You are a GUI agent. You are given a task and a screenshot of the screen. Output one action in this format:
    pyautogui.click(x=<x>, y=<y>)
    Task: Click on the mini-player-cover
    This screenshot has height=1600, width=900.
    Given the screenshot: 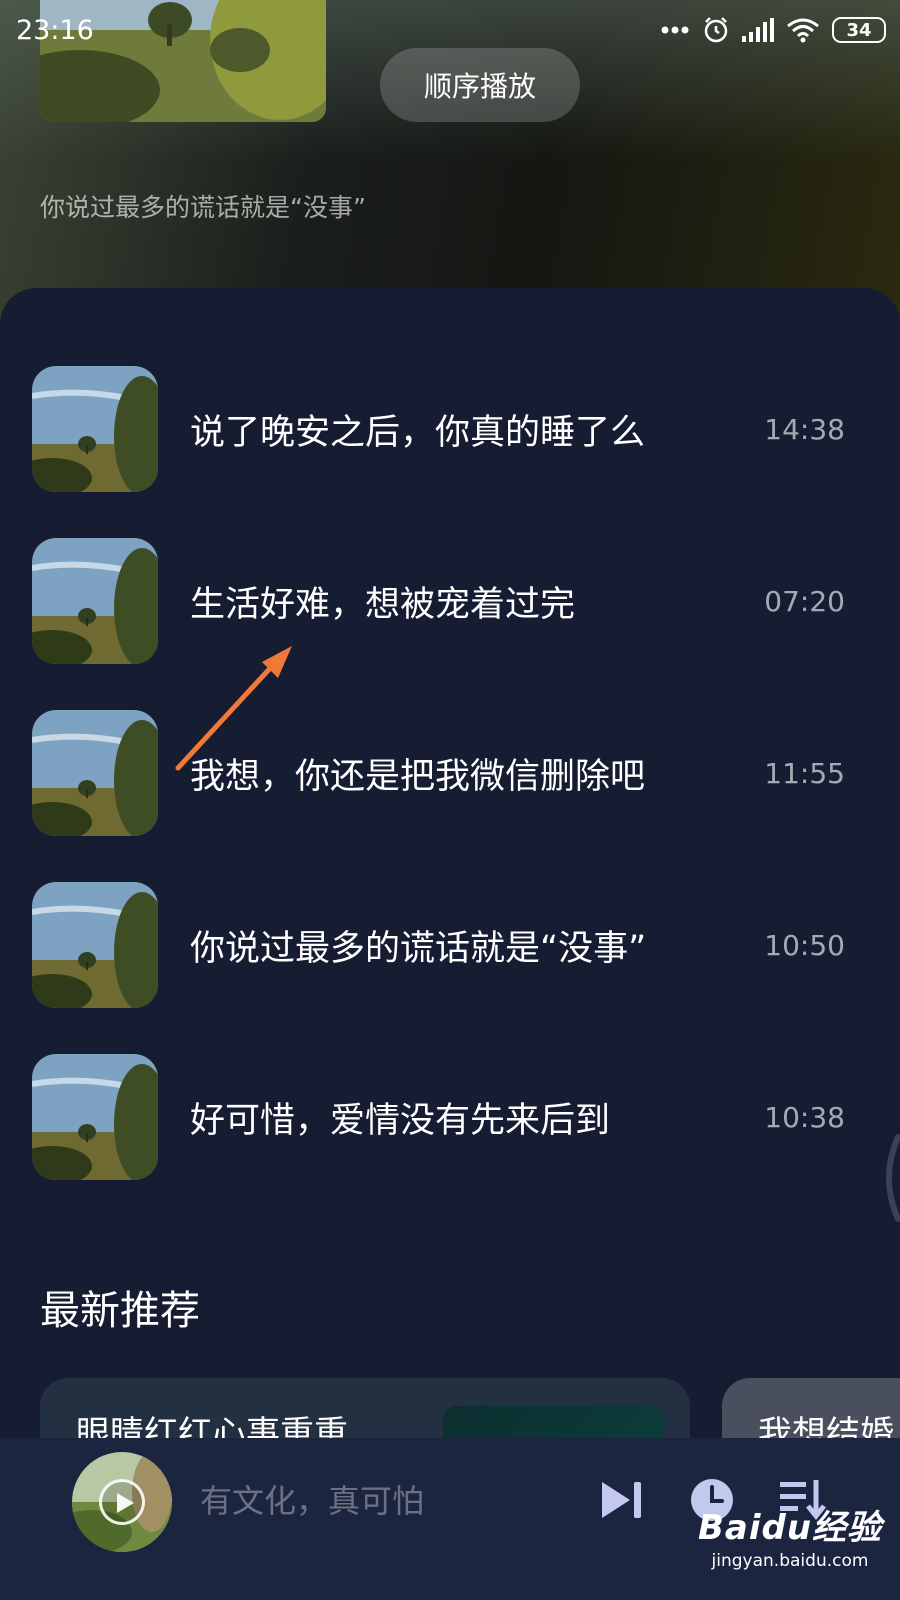 What is the action you would take?
    pyautogui.click(x=122, y=1502)
    